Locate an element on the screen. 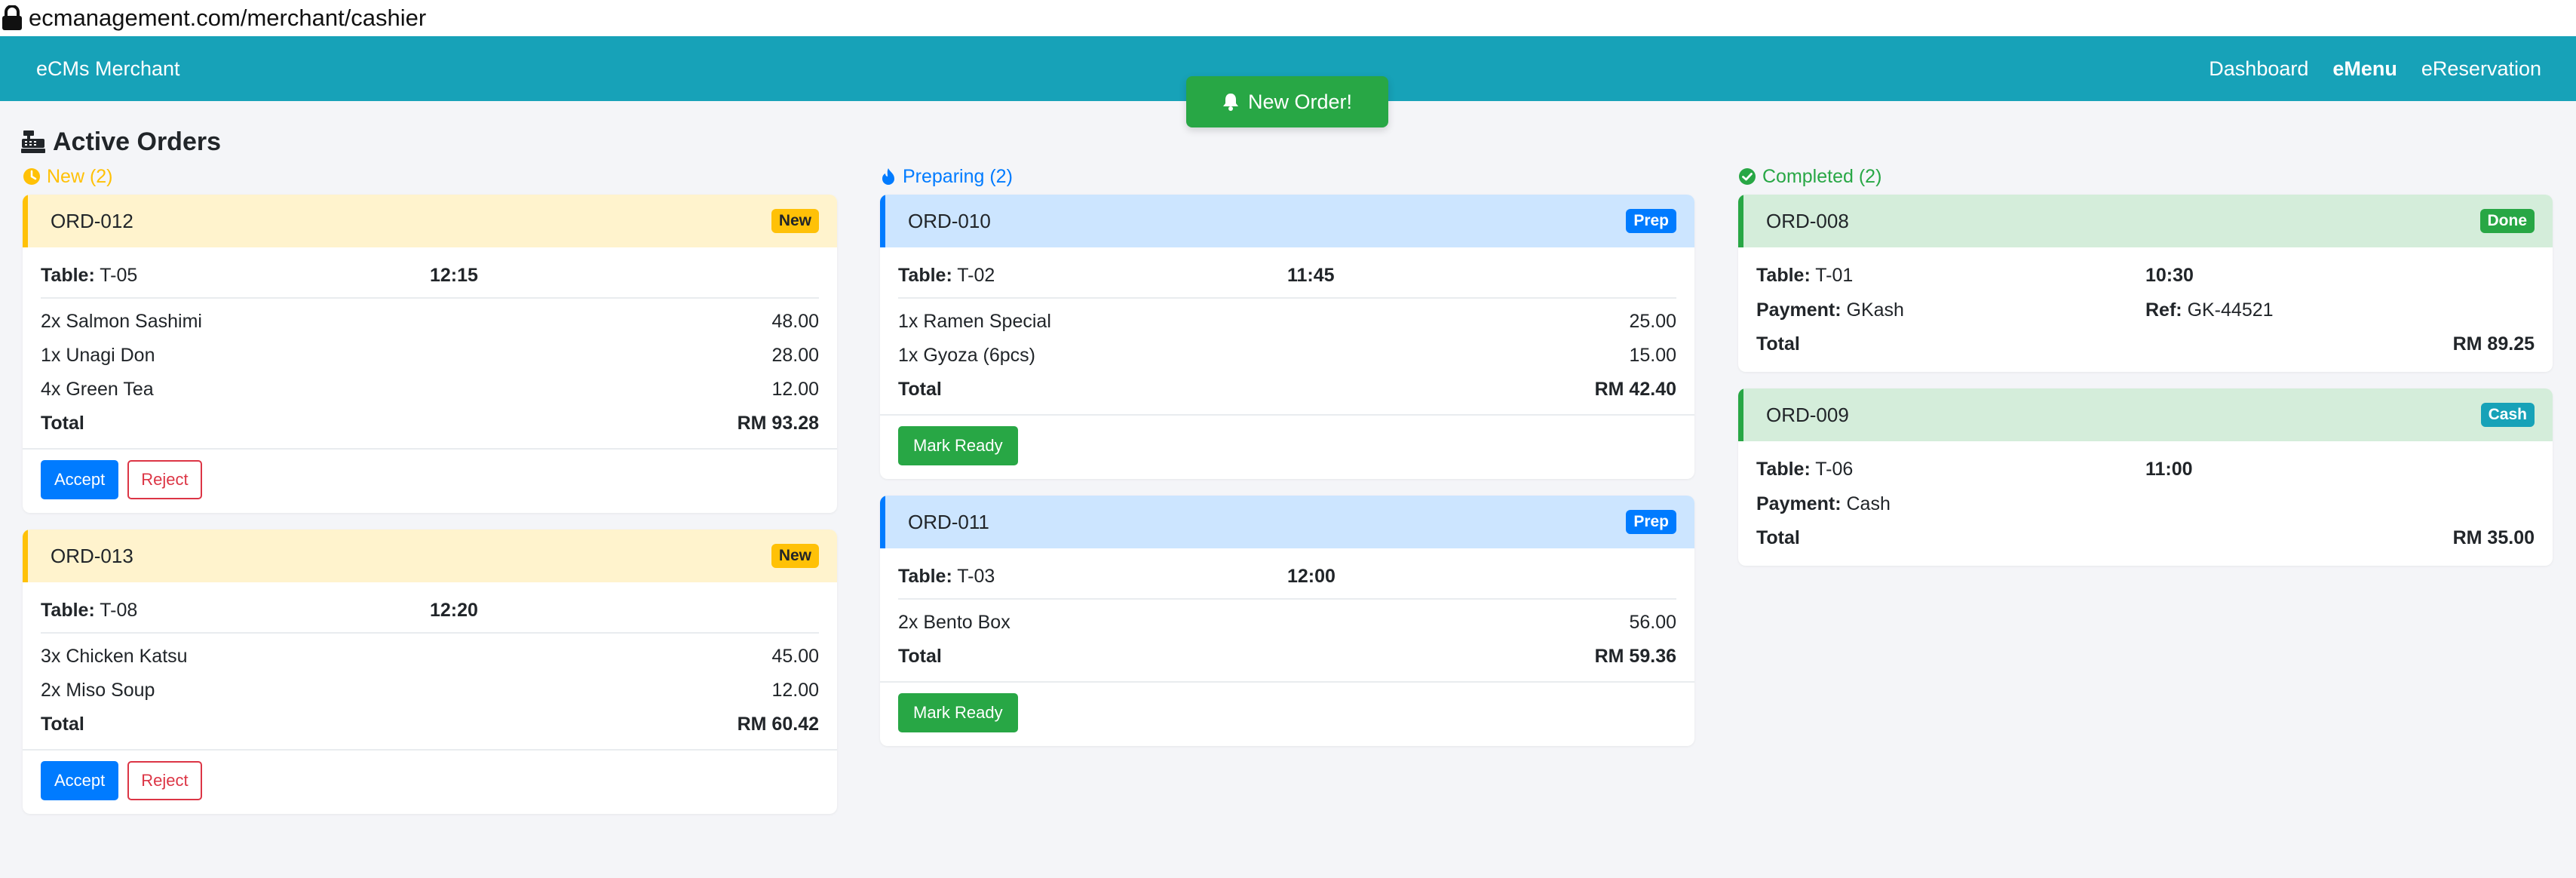 The height and width of the screenshot is (878, 2576). order-payment: Payment: GKash is located at coordinates (1830, 310).